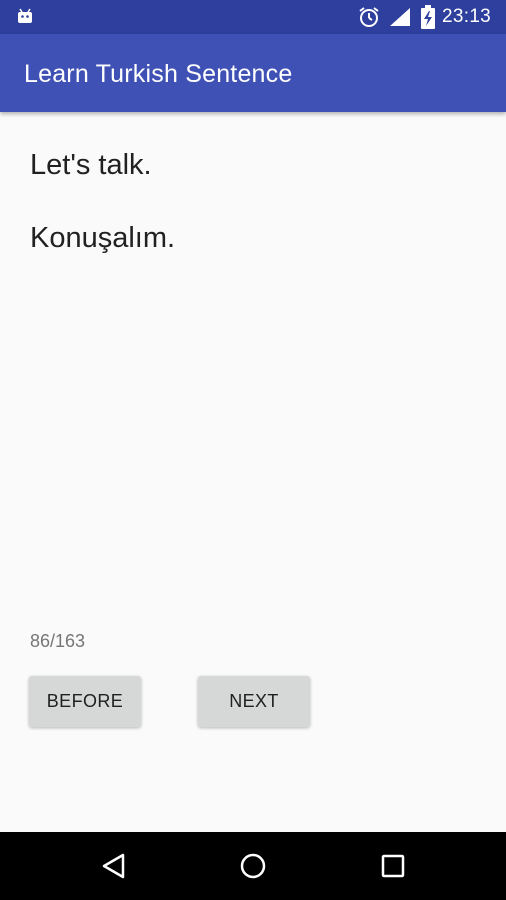  Describe the element at coordinates (400, 17) in the screenshot. I see `signal-icon` at that location.